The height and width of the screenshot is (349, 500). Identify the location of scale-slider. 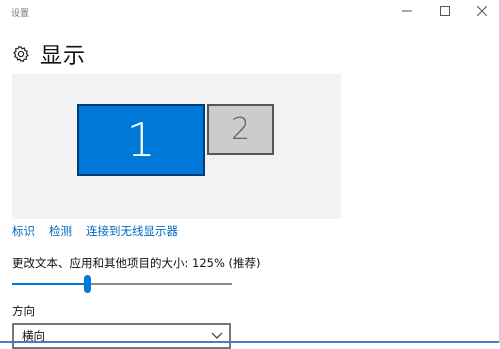
(122, 285).